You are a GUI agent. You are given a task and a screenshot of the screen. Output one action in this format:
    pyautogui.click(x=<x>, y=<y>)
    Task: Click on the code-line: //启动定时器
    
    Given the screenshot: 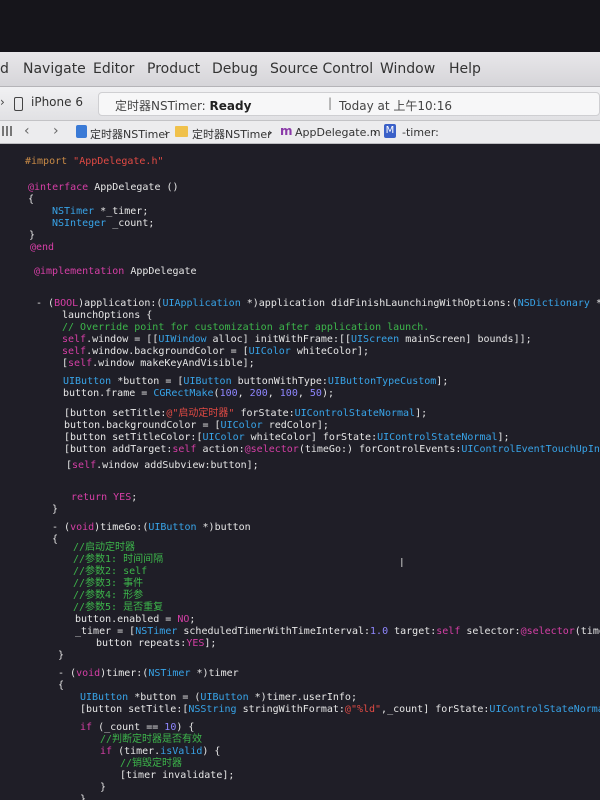 What is the action you would take?
    pyautogui.click(x=104, y=548)
    